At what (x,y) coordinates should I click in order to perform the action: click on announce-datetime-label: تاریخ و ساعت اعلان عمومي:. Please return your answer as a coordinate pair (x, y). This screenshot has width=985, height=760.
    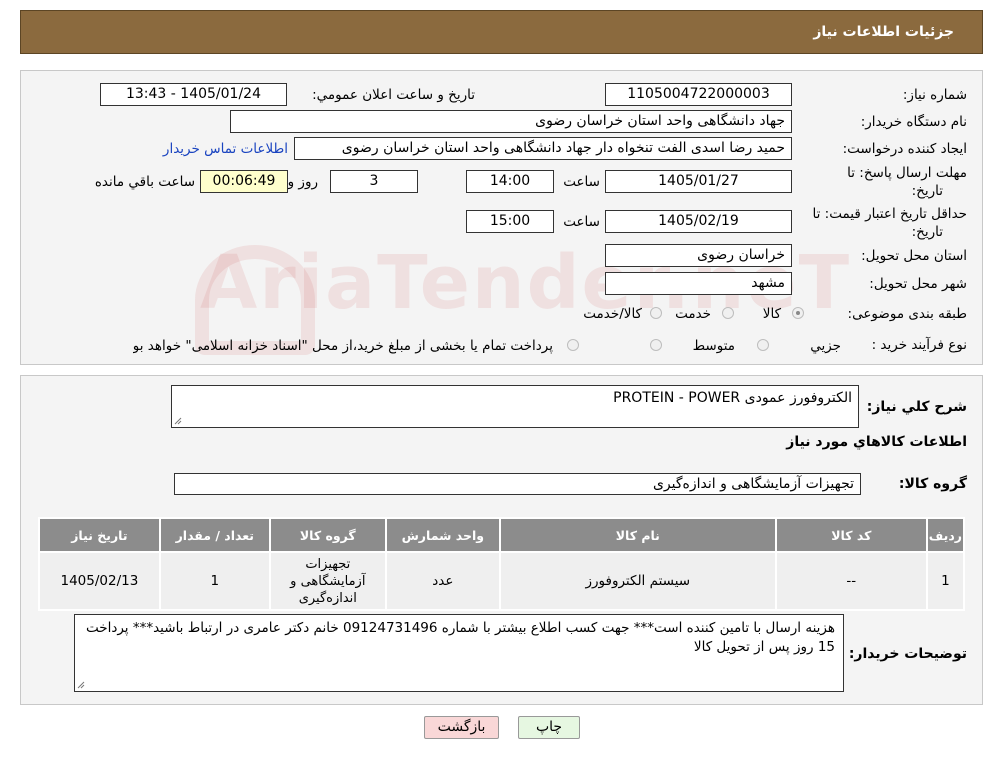
    Looking at the image, I should click on (393, 95).